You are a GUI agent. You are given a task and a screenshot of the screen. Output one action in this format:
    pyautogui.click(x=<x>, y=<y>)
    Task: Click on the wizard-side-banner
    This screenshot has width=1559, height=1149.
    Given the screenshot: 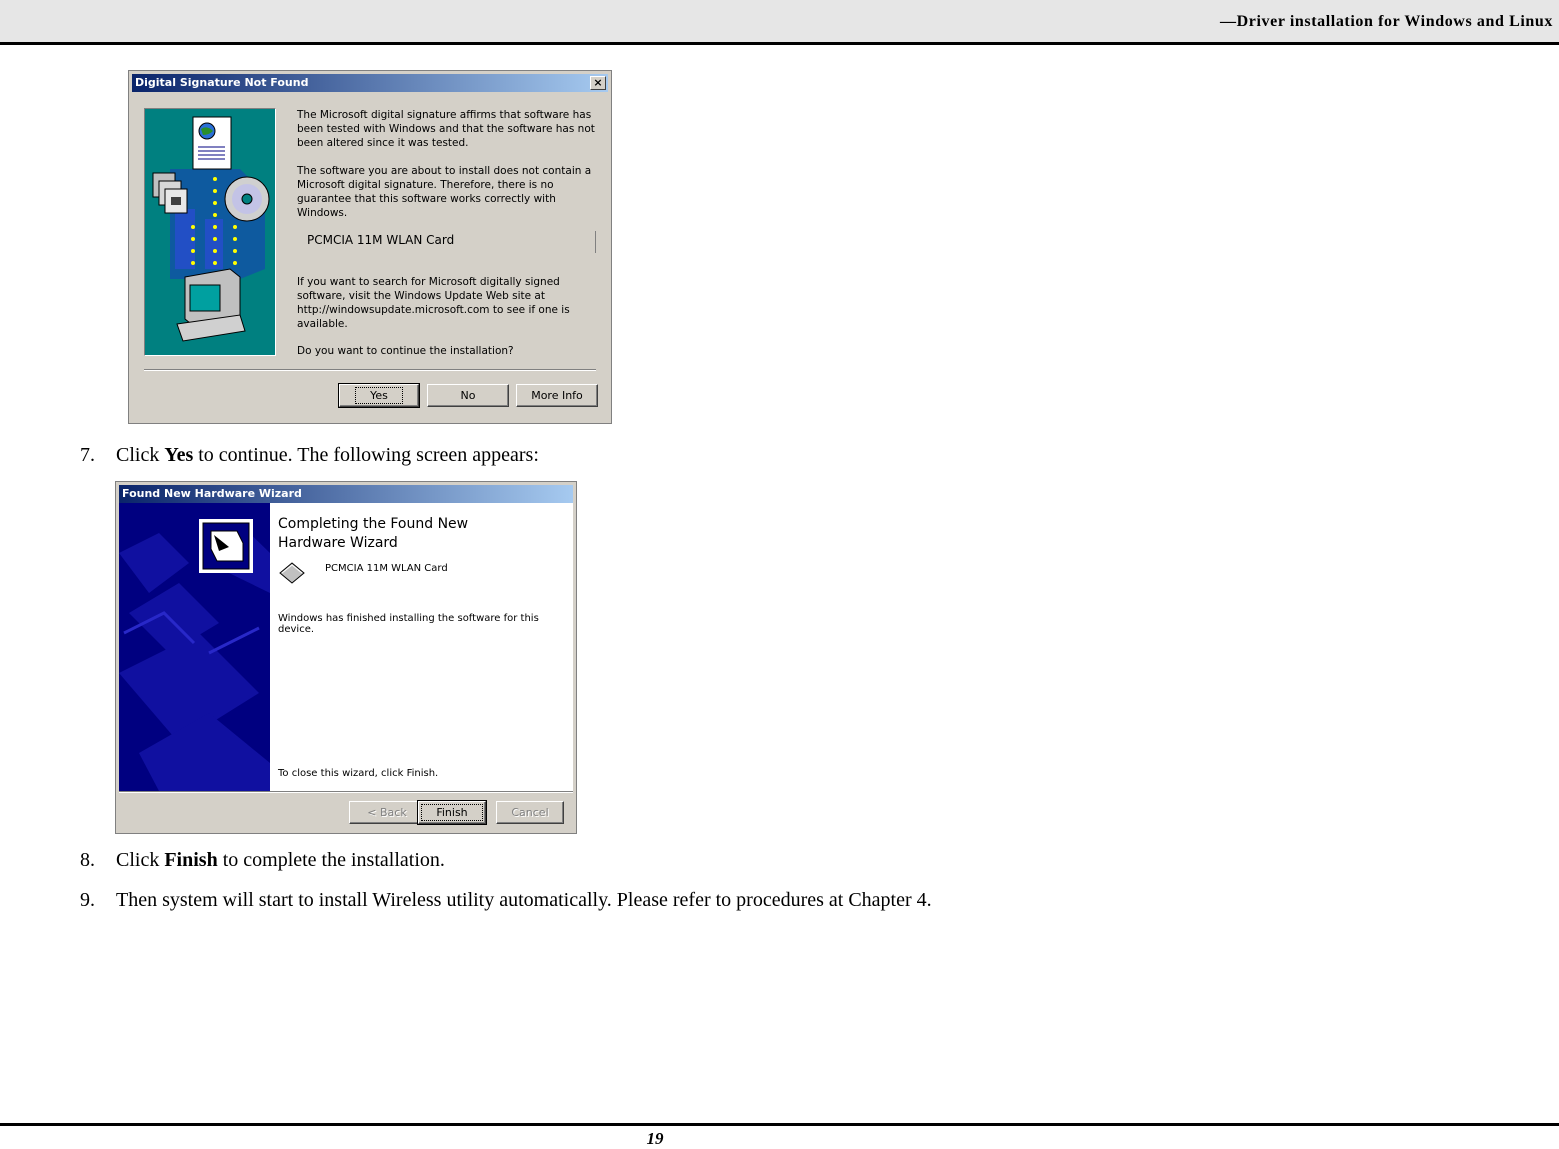 What is the action you would take?
    pyautogui.click(x=194, y=647)
    